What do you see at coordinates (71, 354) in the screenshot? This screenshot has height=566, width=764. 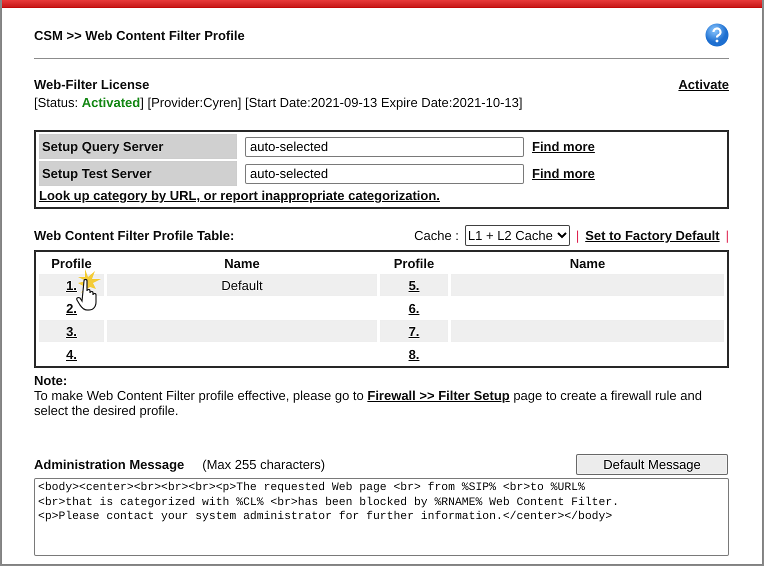 I see `profile-link: 4.` at bounding box center [71, 354].